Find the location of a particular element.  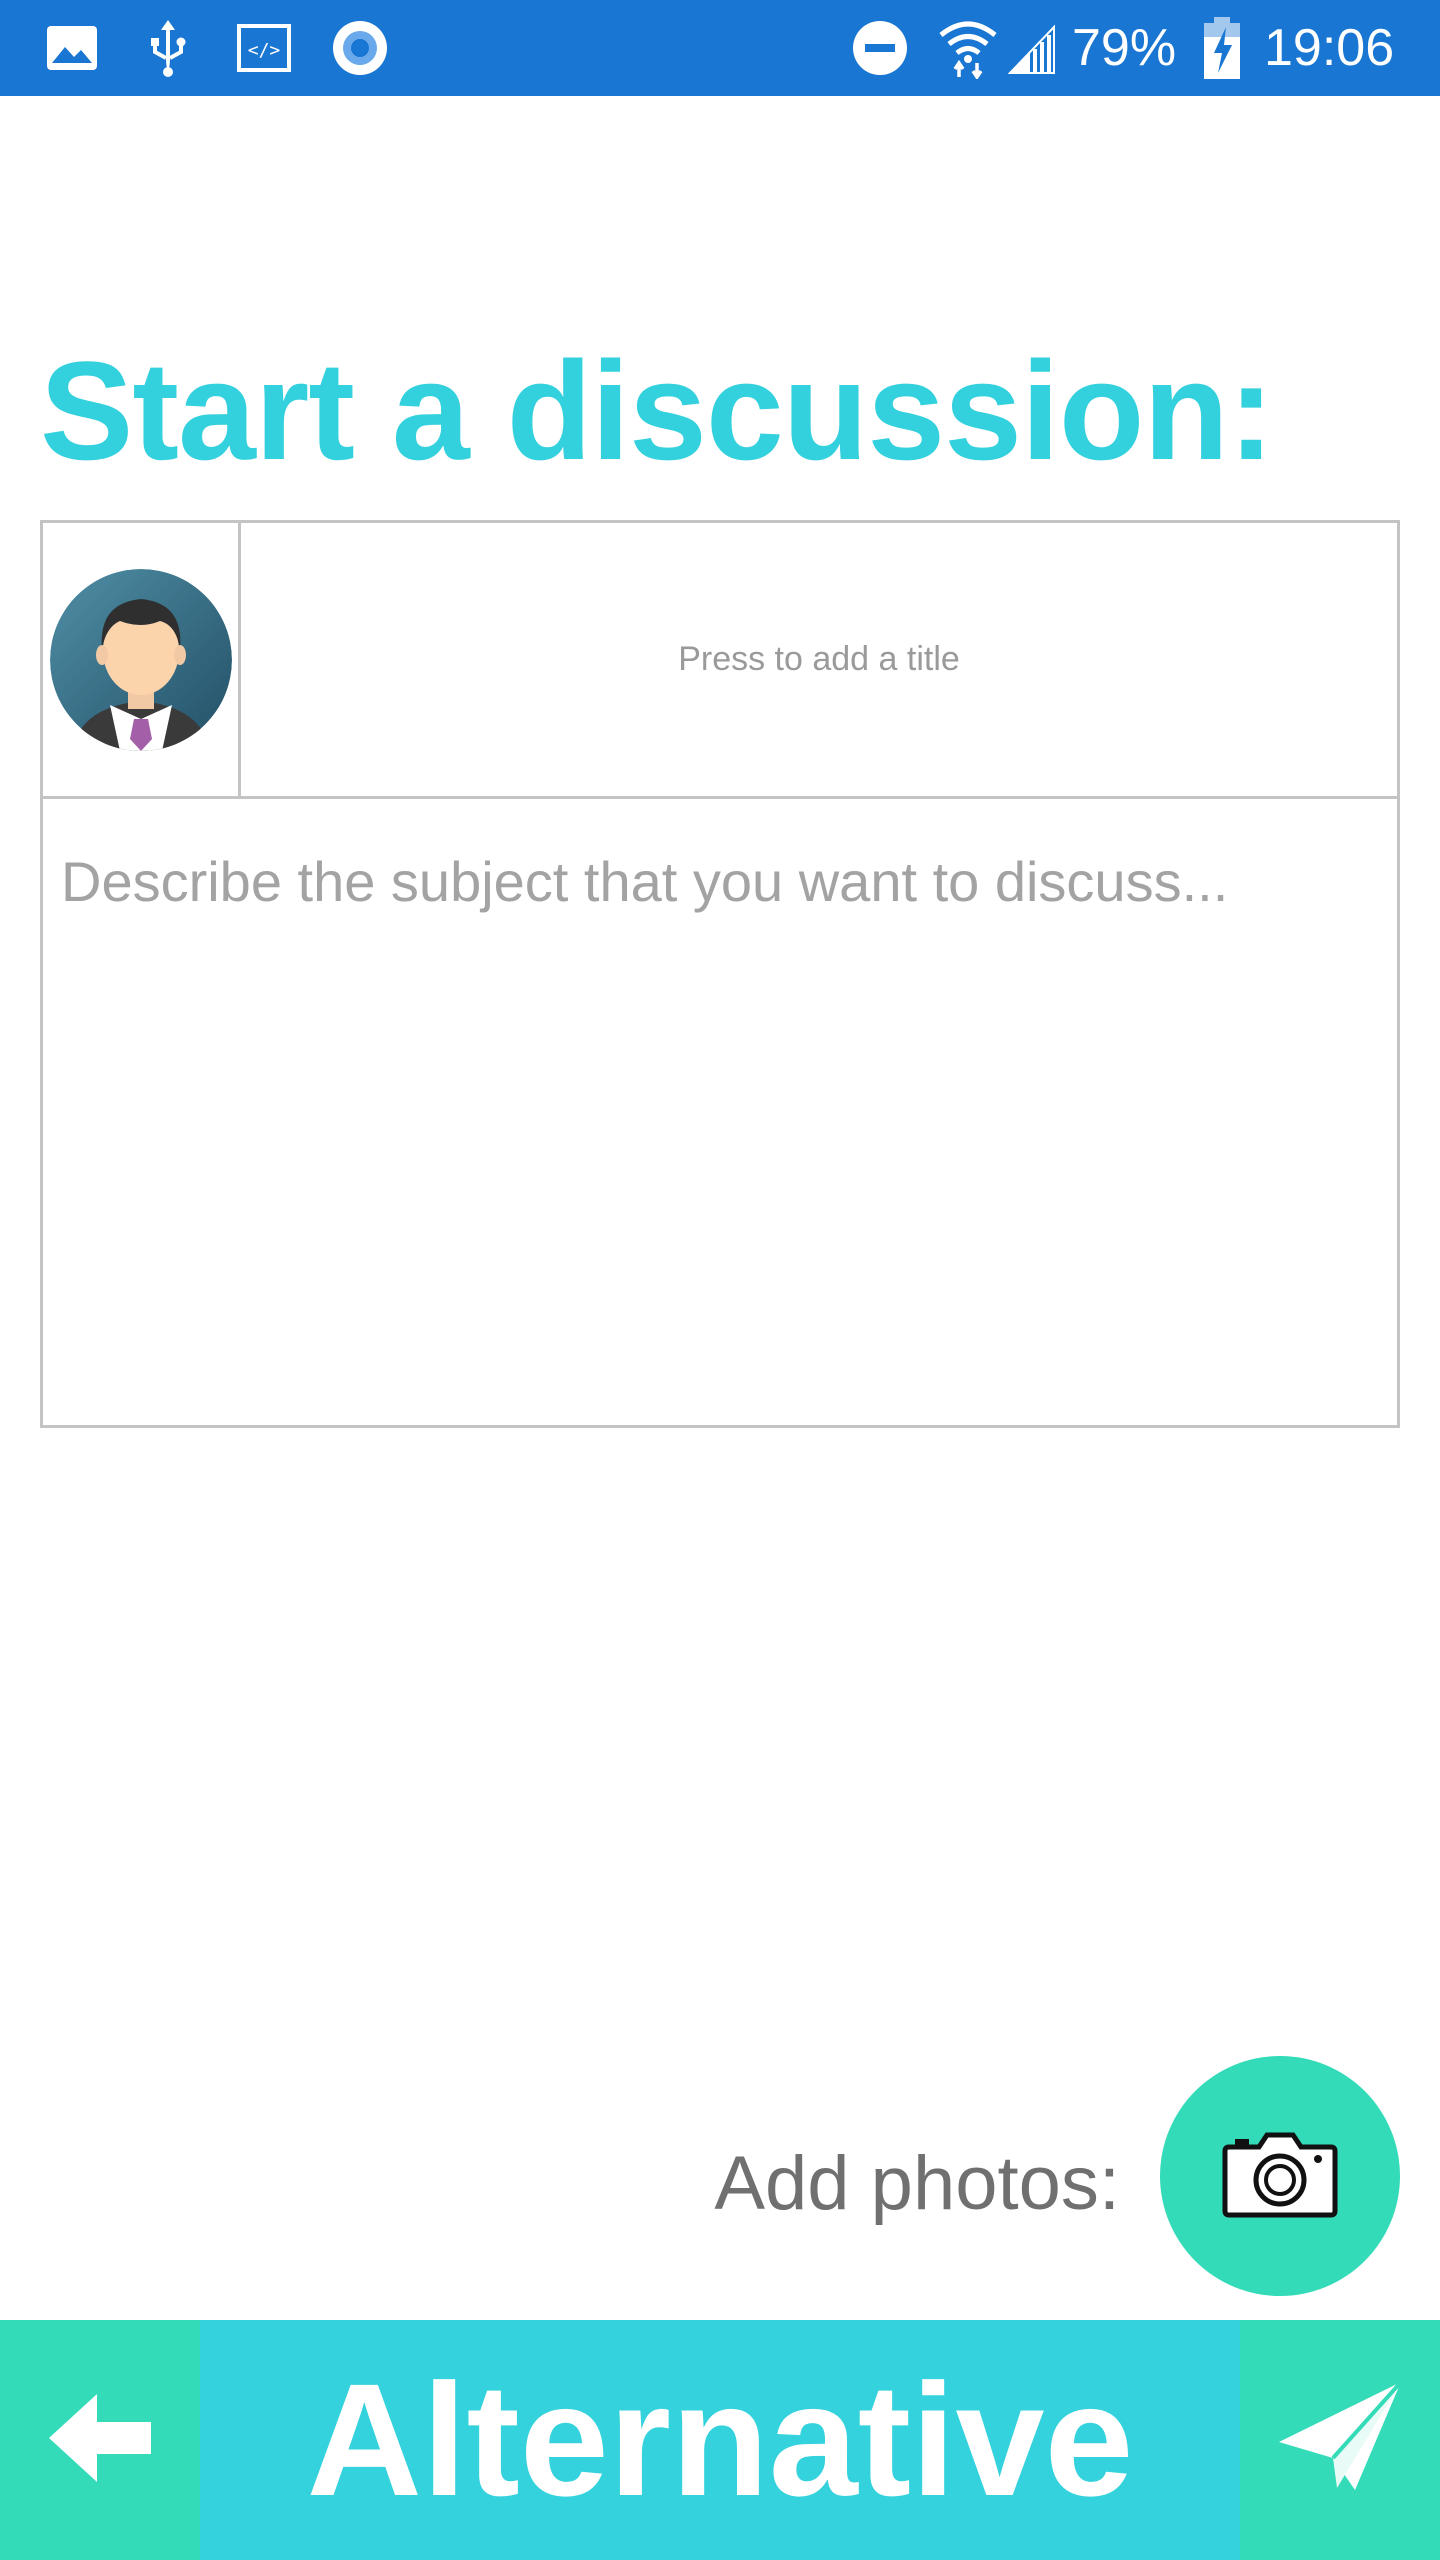

paper-plane-icon is located at coordinates (1340, 2440).